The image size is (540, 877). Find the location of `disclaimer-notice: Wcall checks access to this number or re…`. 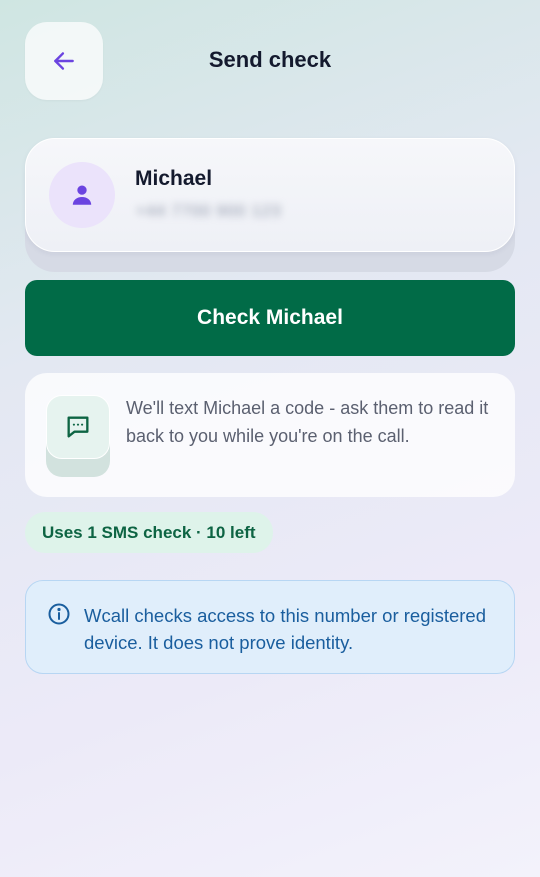

disclaimer-notice: Wcall checks access to this number or re… is located at coordinates (270, 627).